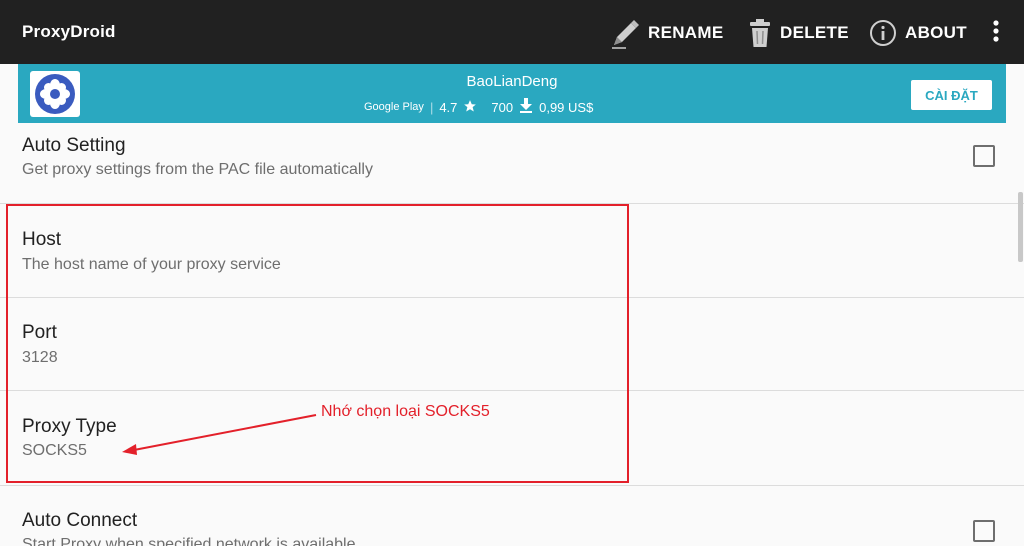 This screenshot has height=546, width=1024. I want to click on star-icon, so click(470, 107).